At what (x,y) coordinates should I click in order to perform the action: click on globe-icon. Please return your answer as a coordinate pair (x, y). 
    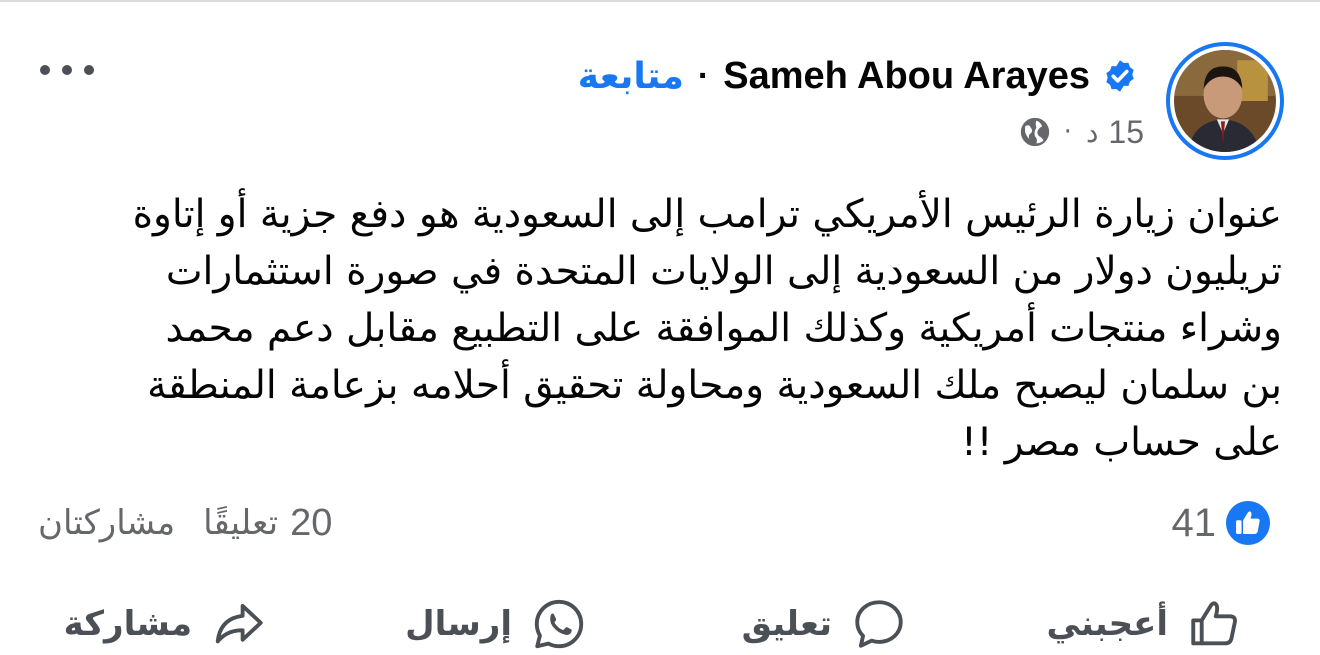
    Looking at the image, I should click on (1034, 132).